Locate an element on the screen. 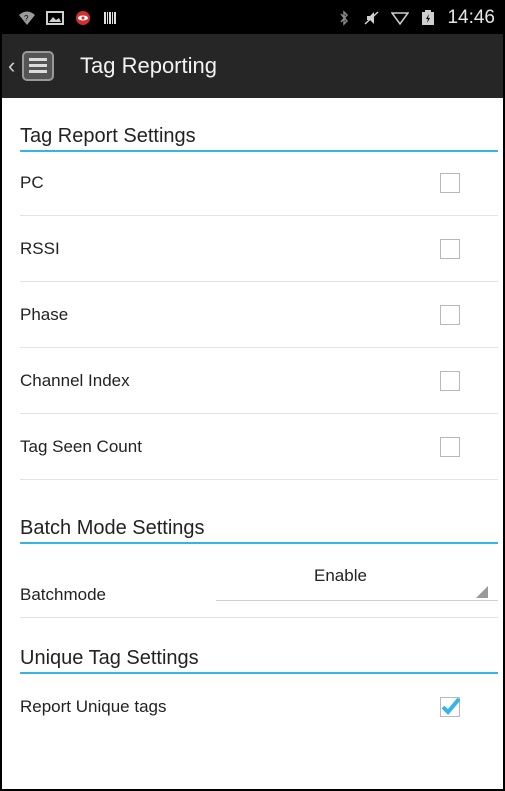 The width and height of the screenshot is (505, 791). channel-index-checkbox is located at coordinates (450, 380).